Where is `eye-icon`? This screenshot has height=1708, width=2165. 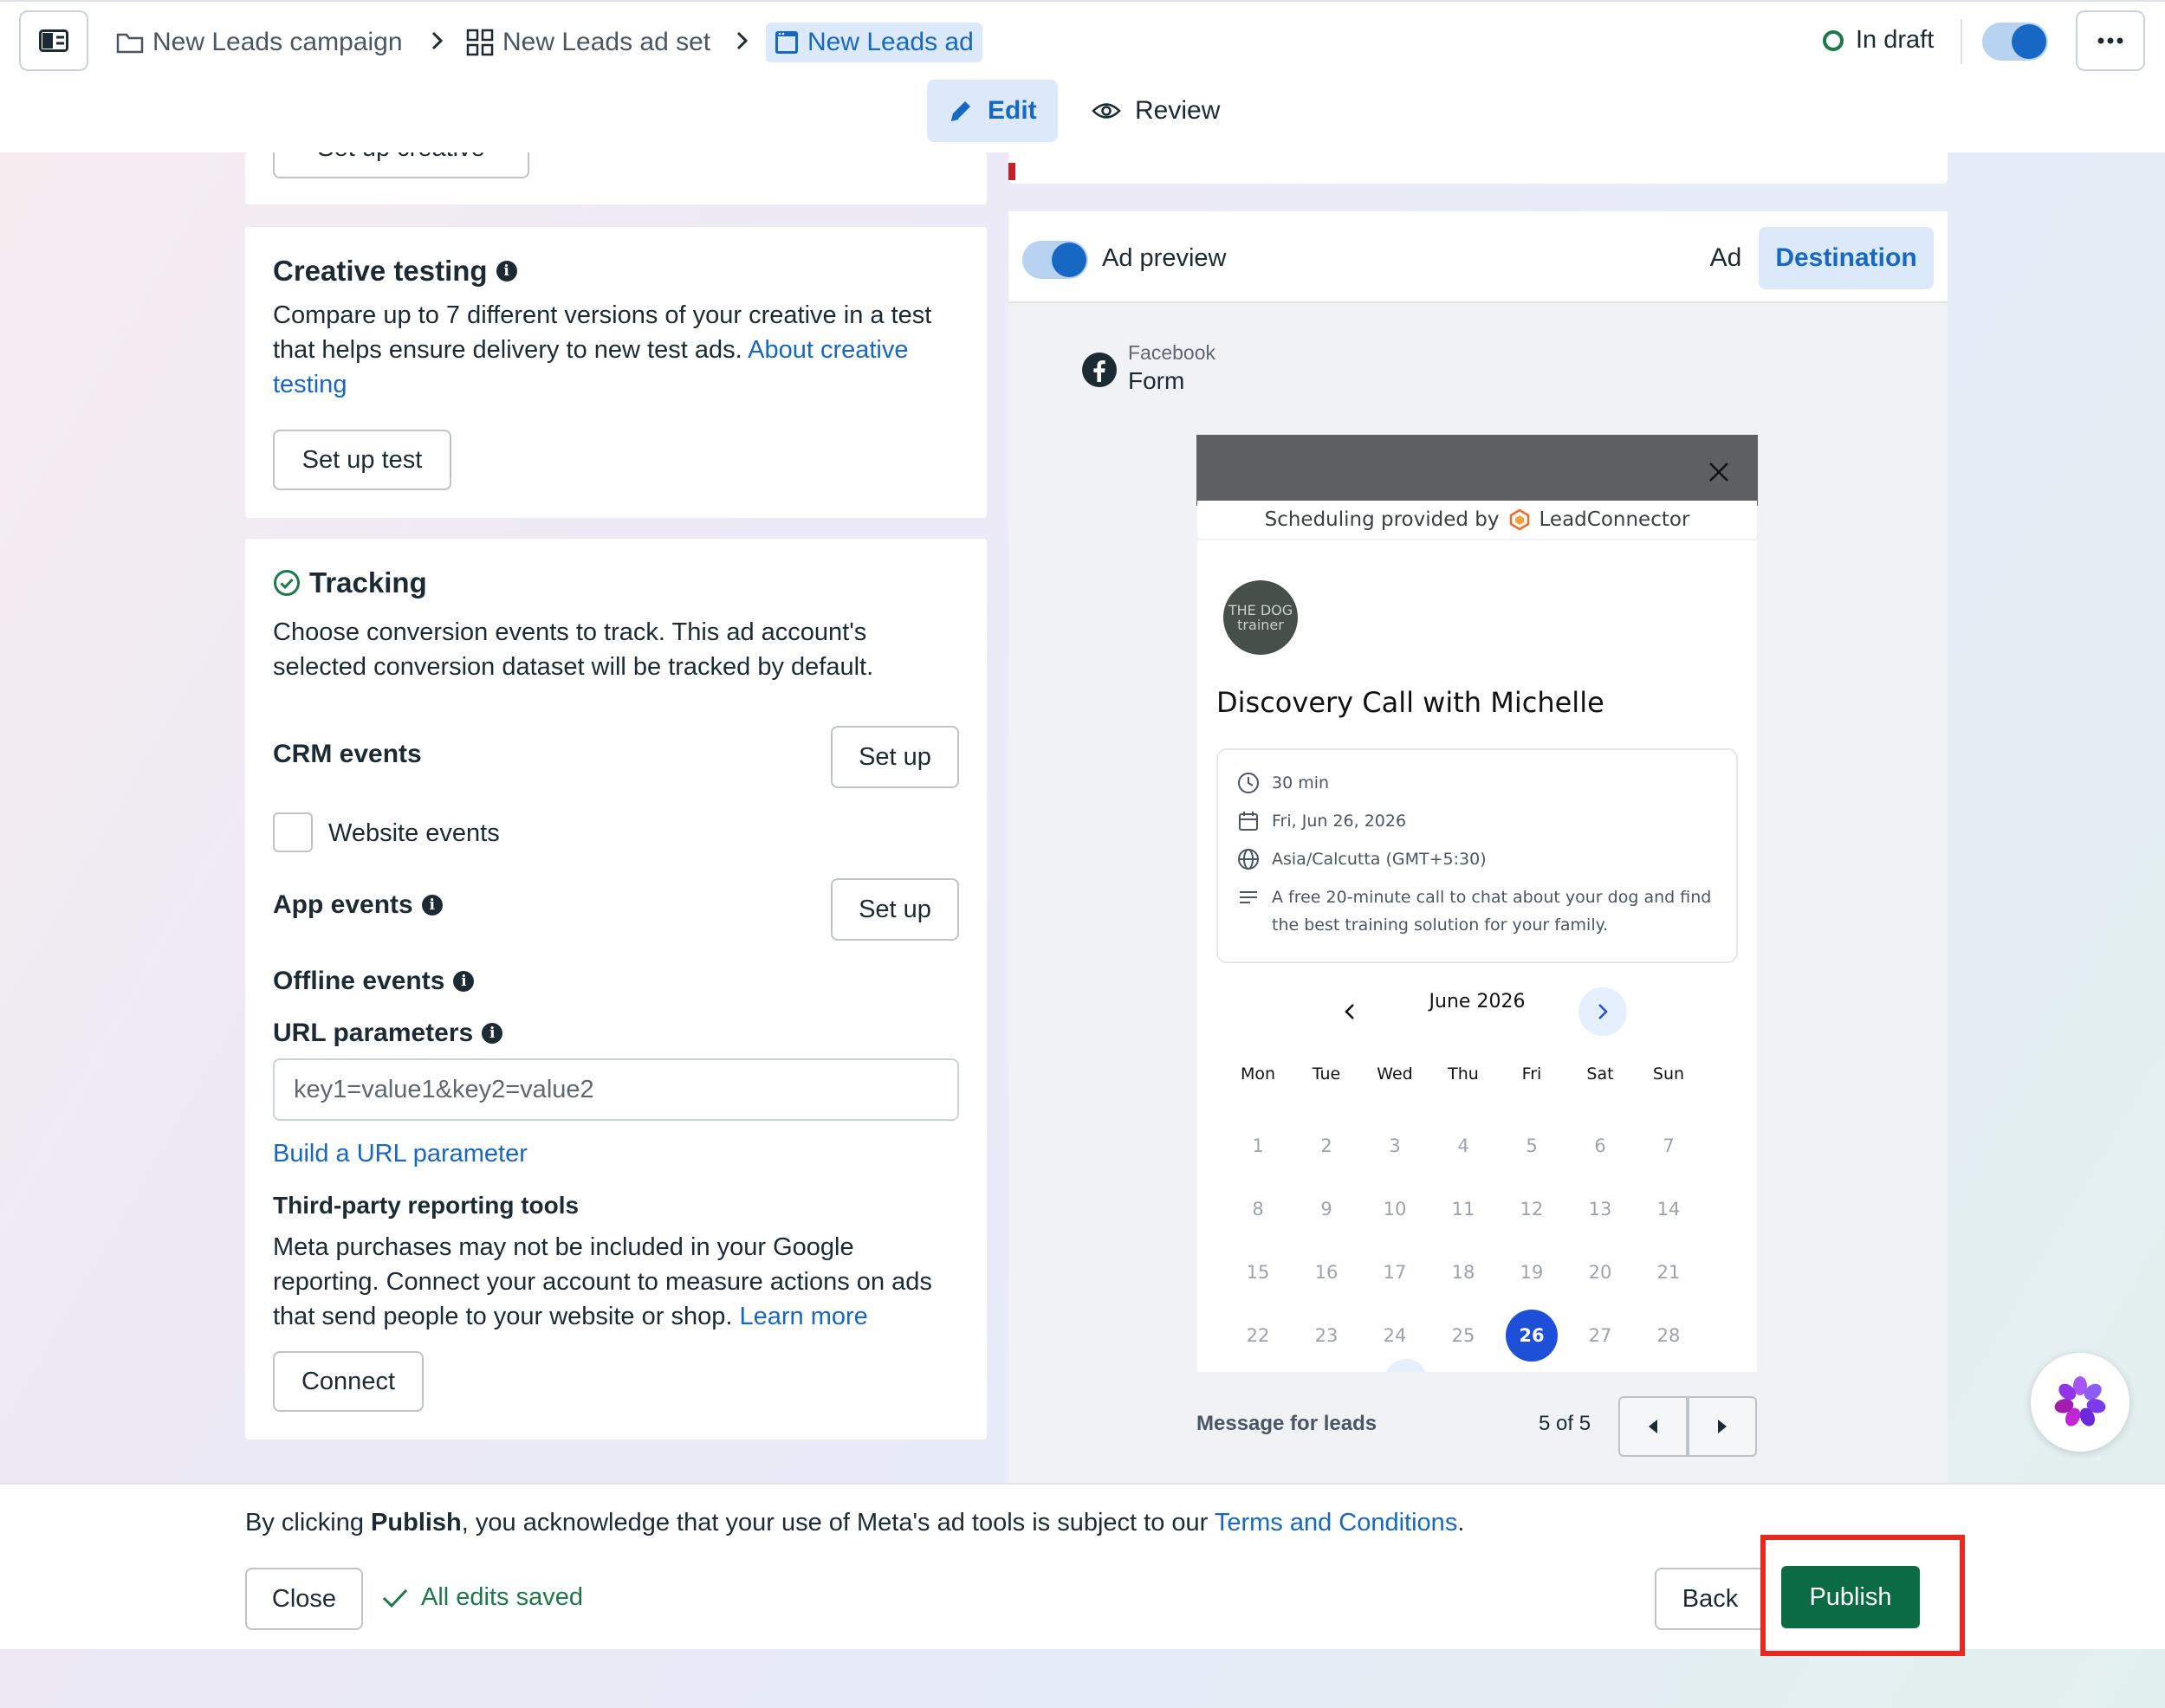
eye-icon is located at coordinates (1106, 111).